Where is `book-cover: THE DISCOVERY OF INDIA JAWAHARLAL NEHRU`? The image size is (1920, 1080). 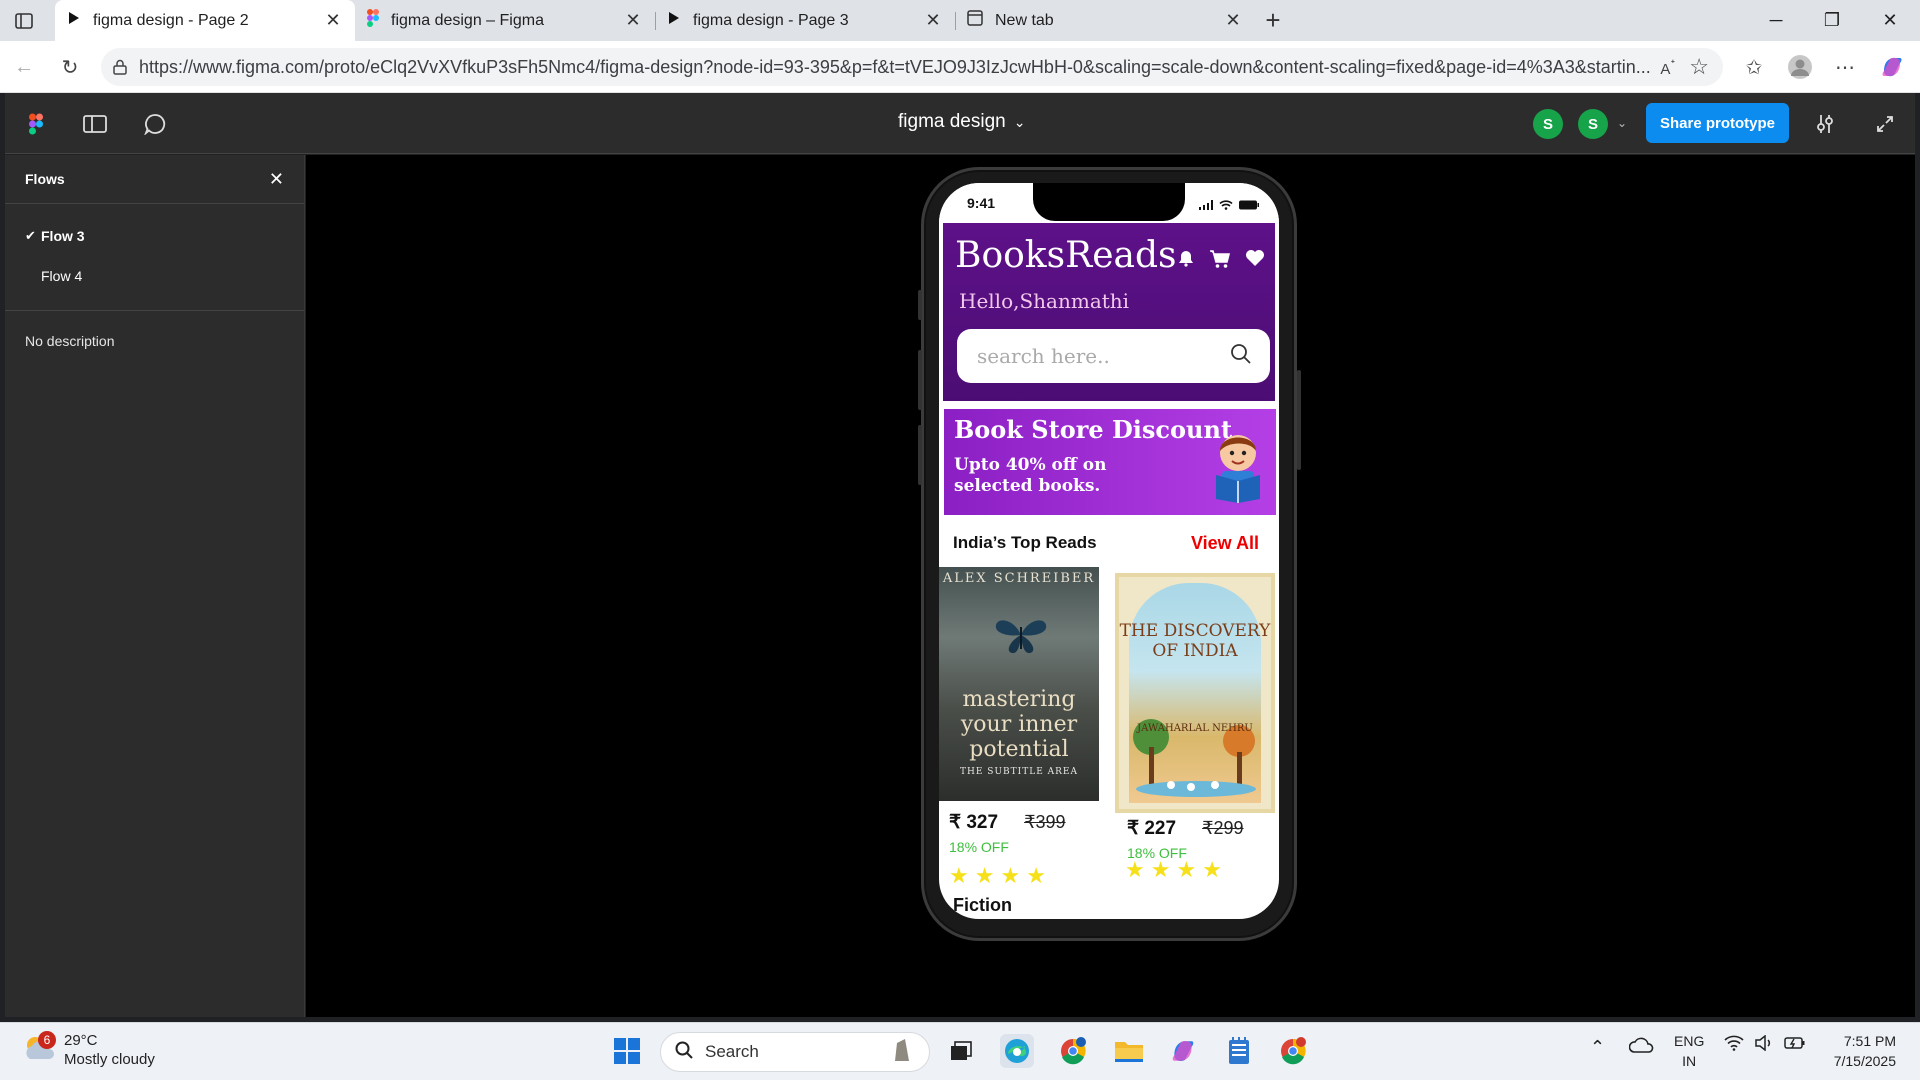 book-cover: THE DISCOVERY OF INDIA JAWAHARLAL NEHRU is located at coordinates (1195, 693).